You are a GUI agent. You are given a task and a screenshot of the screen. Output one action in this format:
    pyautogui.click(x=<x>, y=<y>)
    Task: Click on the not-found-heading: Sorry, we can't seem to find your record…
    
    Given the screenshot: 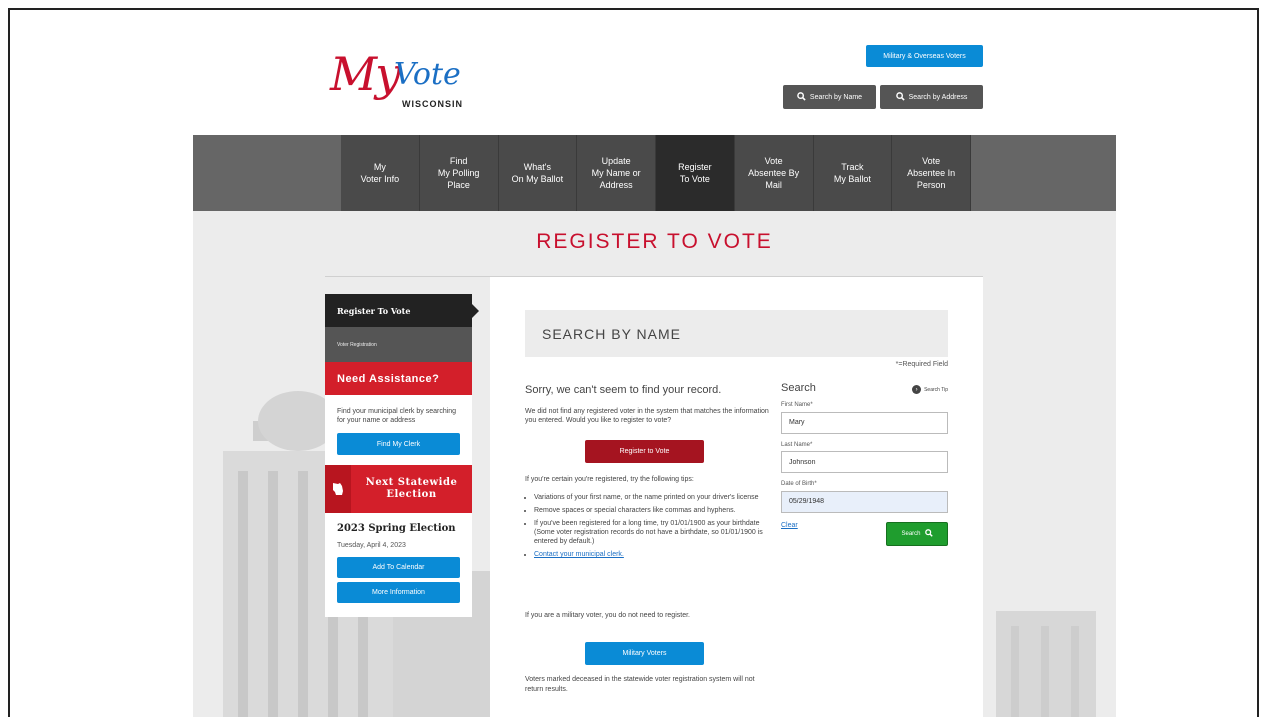 What is the action you would take?
    pyautogui.click(x=623, y=390)
    